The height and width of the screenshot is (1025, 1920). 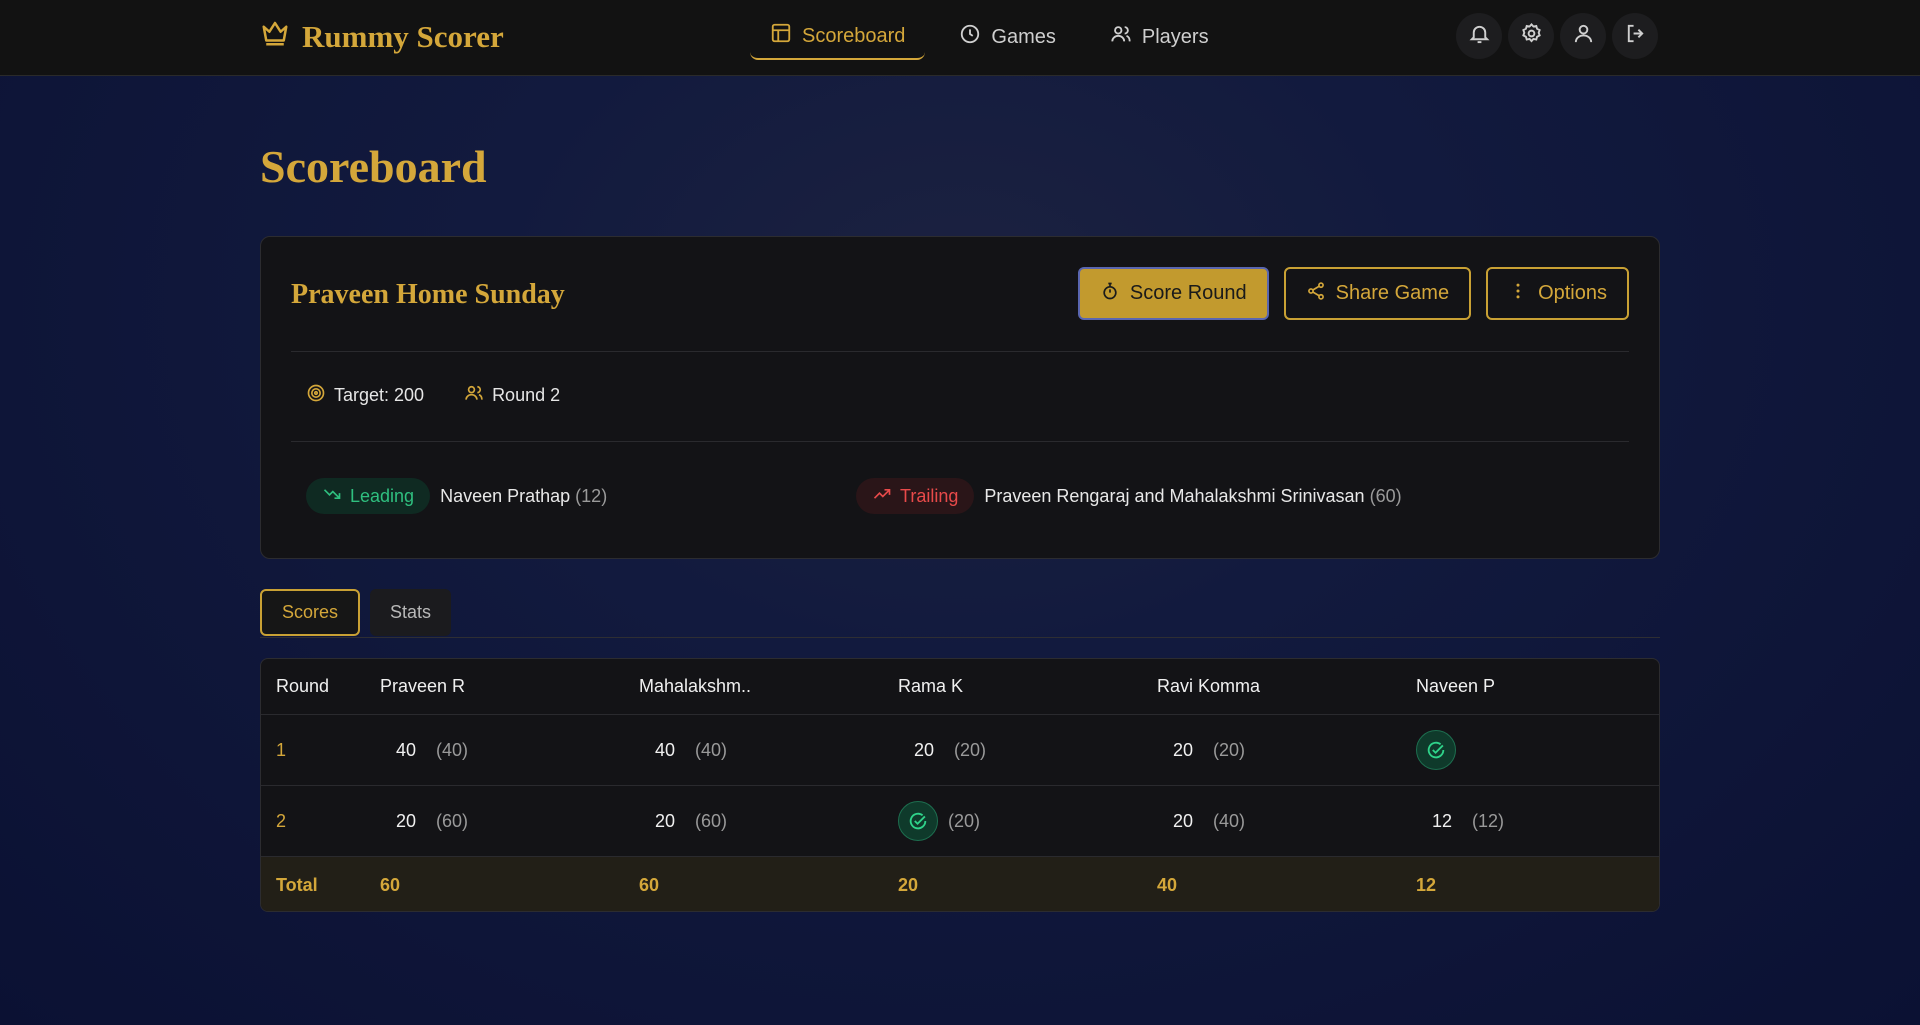 I want to click on options-button: Options, so click(x=1557, y=293).